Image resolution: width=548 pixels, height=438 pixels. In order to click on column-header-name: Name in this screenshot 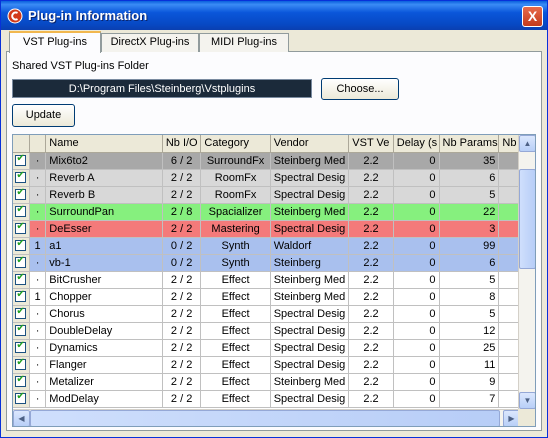, I will do `click(104, 144)`.